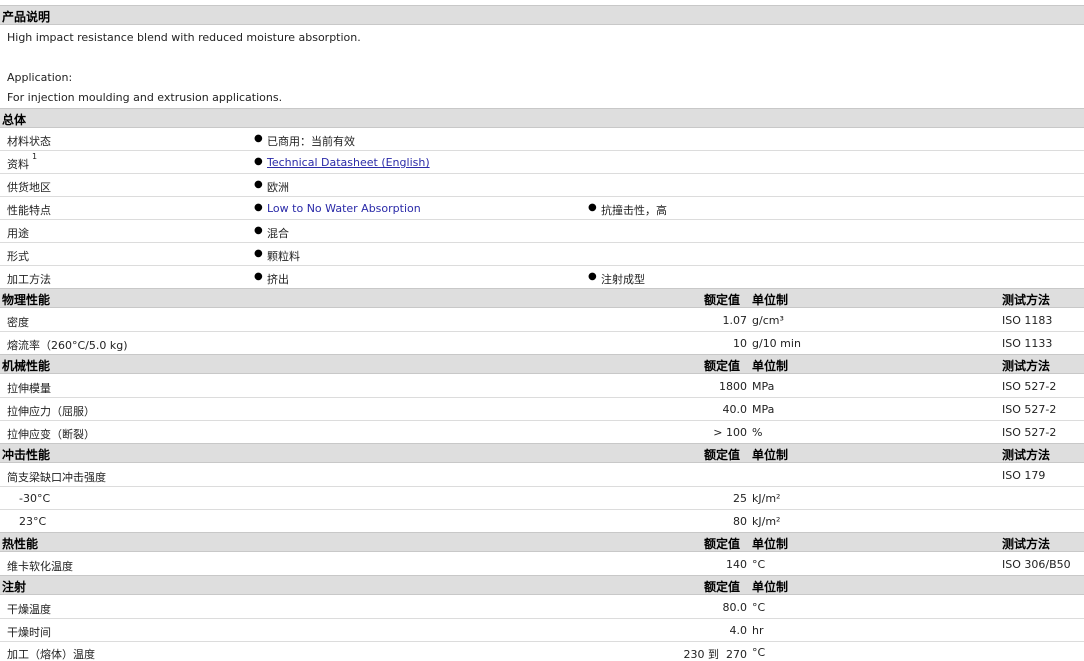 The height and width of the screenshot is (661, 1084). What do you see at coordinates (35, 498) in the screenshot?
I see `row-label: -30°C` at bounding box center [35, 498].